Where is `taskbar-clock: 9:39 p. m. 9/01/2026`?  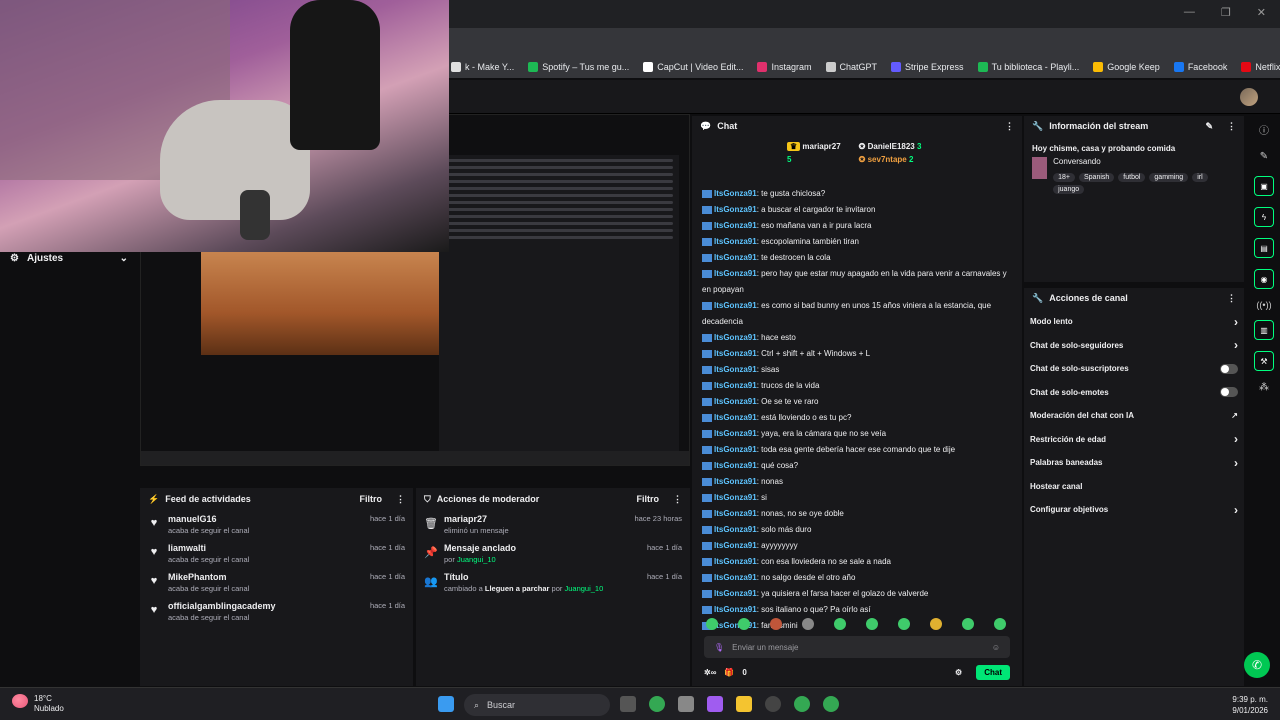 taskbar-clock: 9:39 p. m. 9/01/2026 is located at coordinates (1250, 705).